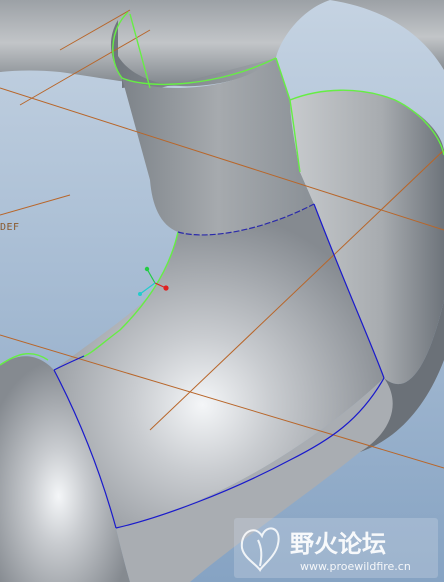  Describe the element at coordinates (166, 288) in the screenshot. I see `csys-x-dot` at that location.